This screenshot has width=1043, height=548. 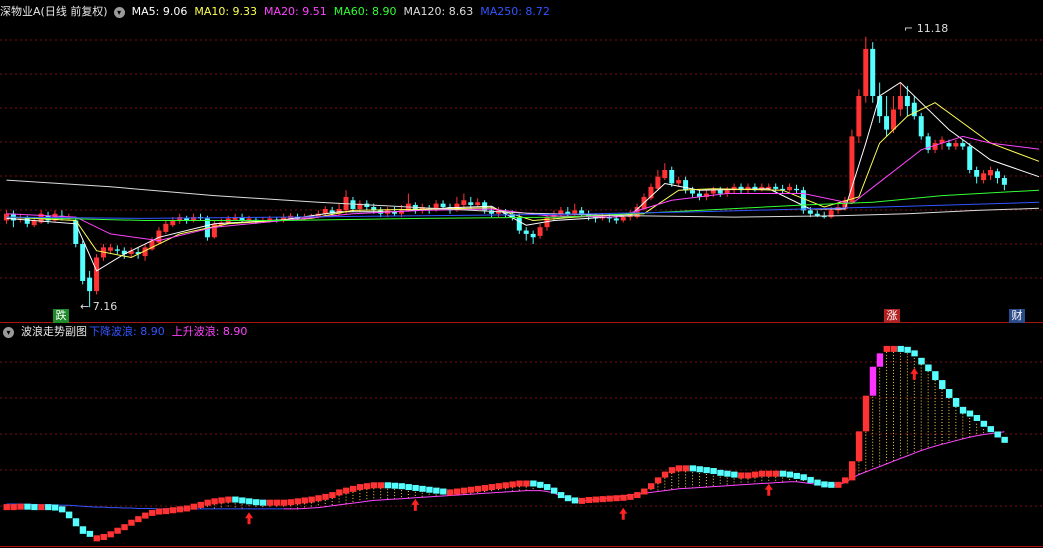 I want to click on high-arrow-icon: ⌐, so click(x=910, y=28).